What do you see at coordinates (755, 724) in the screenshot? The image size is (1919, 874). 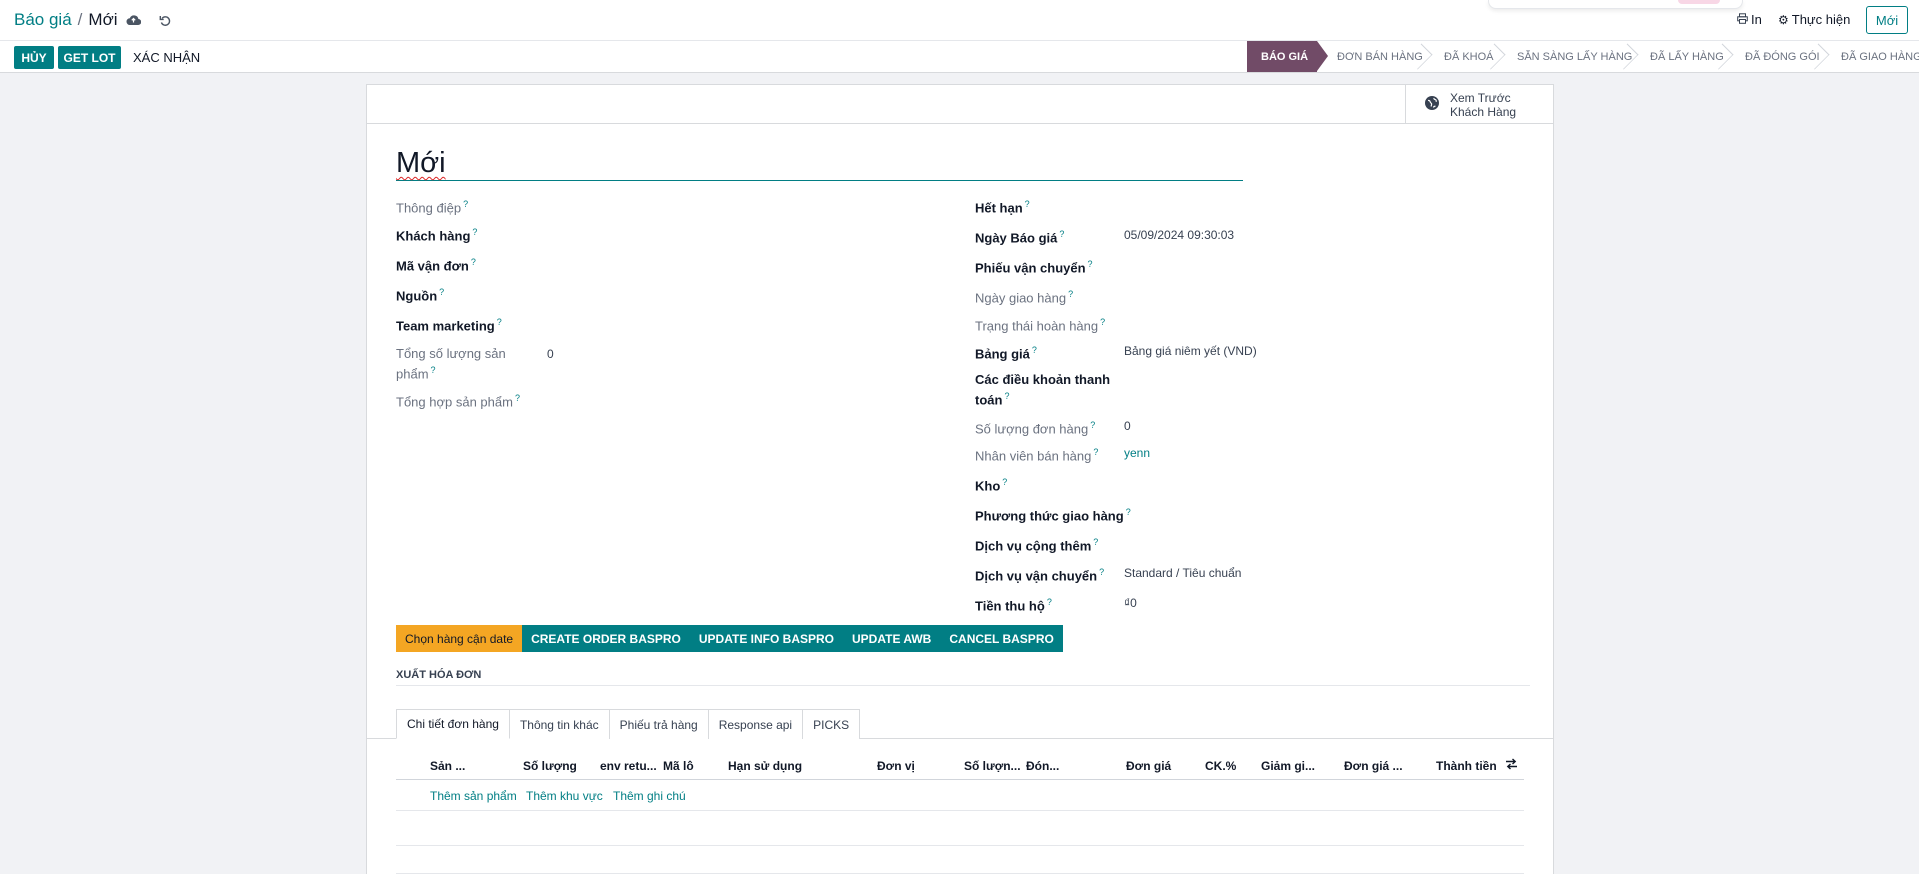 I see `tab-response-api: Response api` at bounding box center [755, 724].